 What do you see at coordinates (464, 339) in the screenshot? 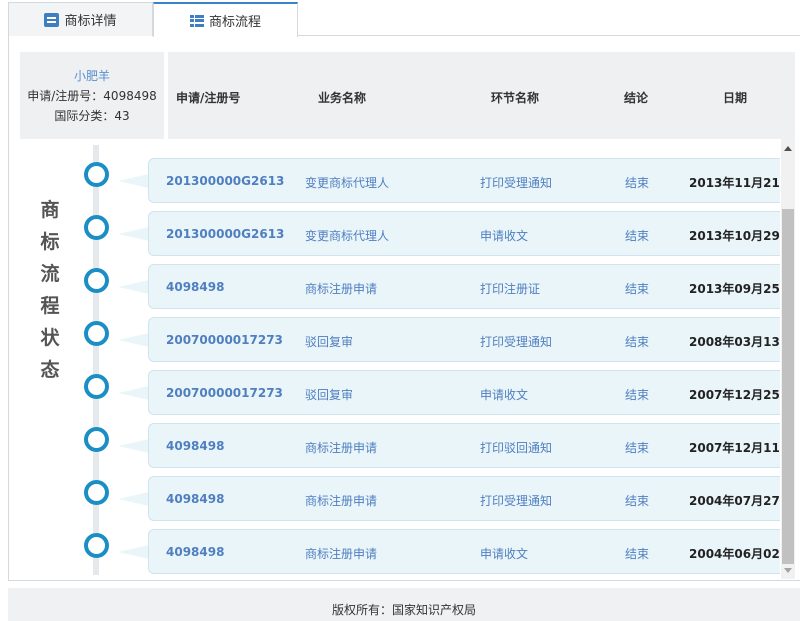
I see `process-row: 20070000017273 驳回复审 打印受理通知 结束 2008年03月13日` at bounding box center [464, 339].